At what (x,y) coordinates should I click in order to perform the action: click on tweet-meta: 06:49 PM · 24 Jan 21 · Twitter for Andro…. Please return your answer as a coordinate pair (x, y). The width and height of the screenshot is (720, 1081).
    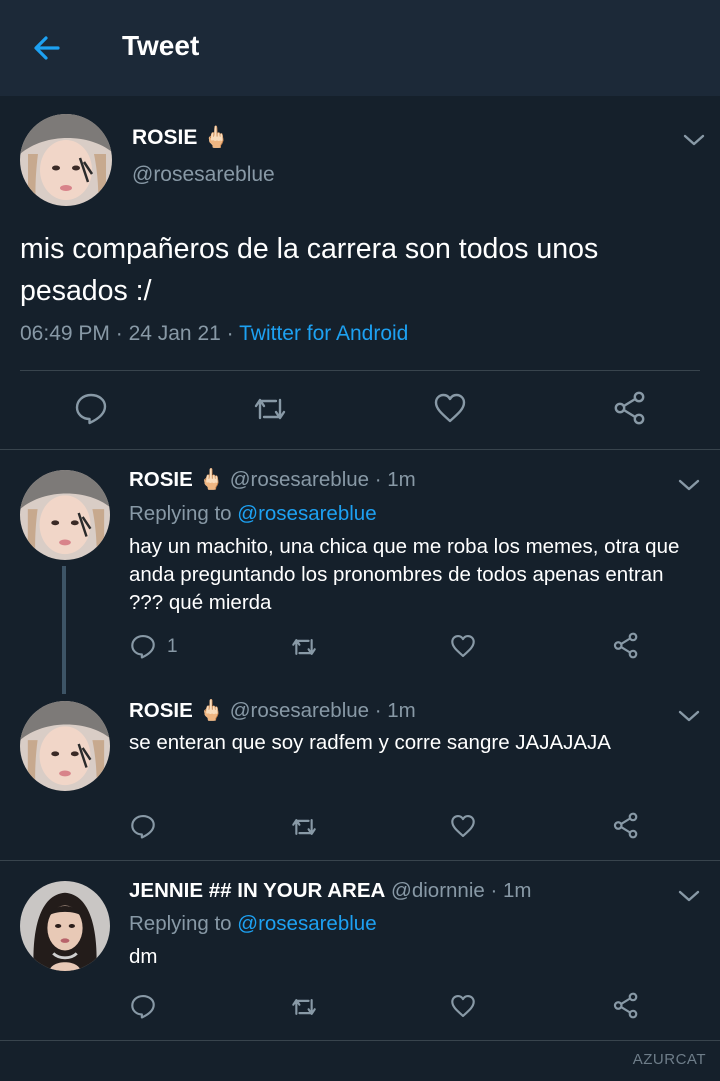
    Looking at the image, I should click on (214, 333).